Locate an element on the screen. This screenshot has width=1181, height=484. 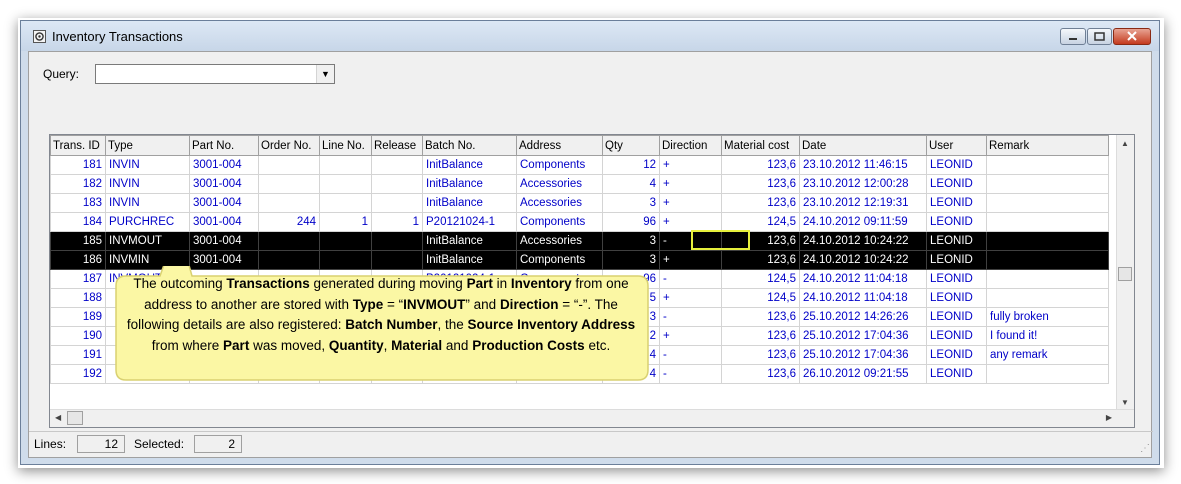
status-bar: Lines: 12 Selected: 2 ⋰ is located at coordinates (591, 444).